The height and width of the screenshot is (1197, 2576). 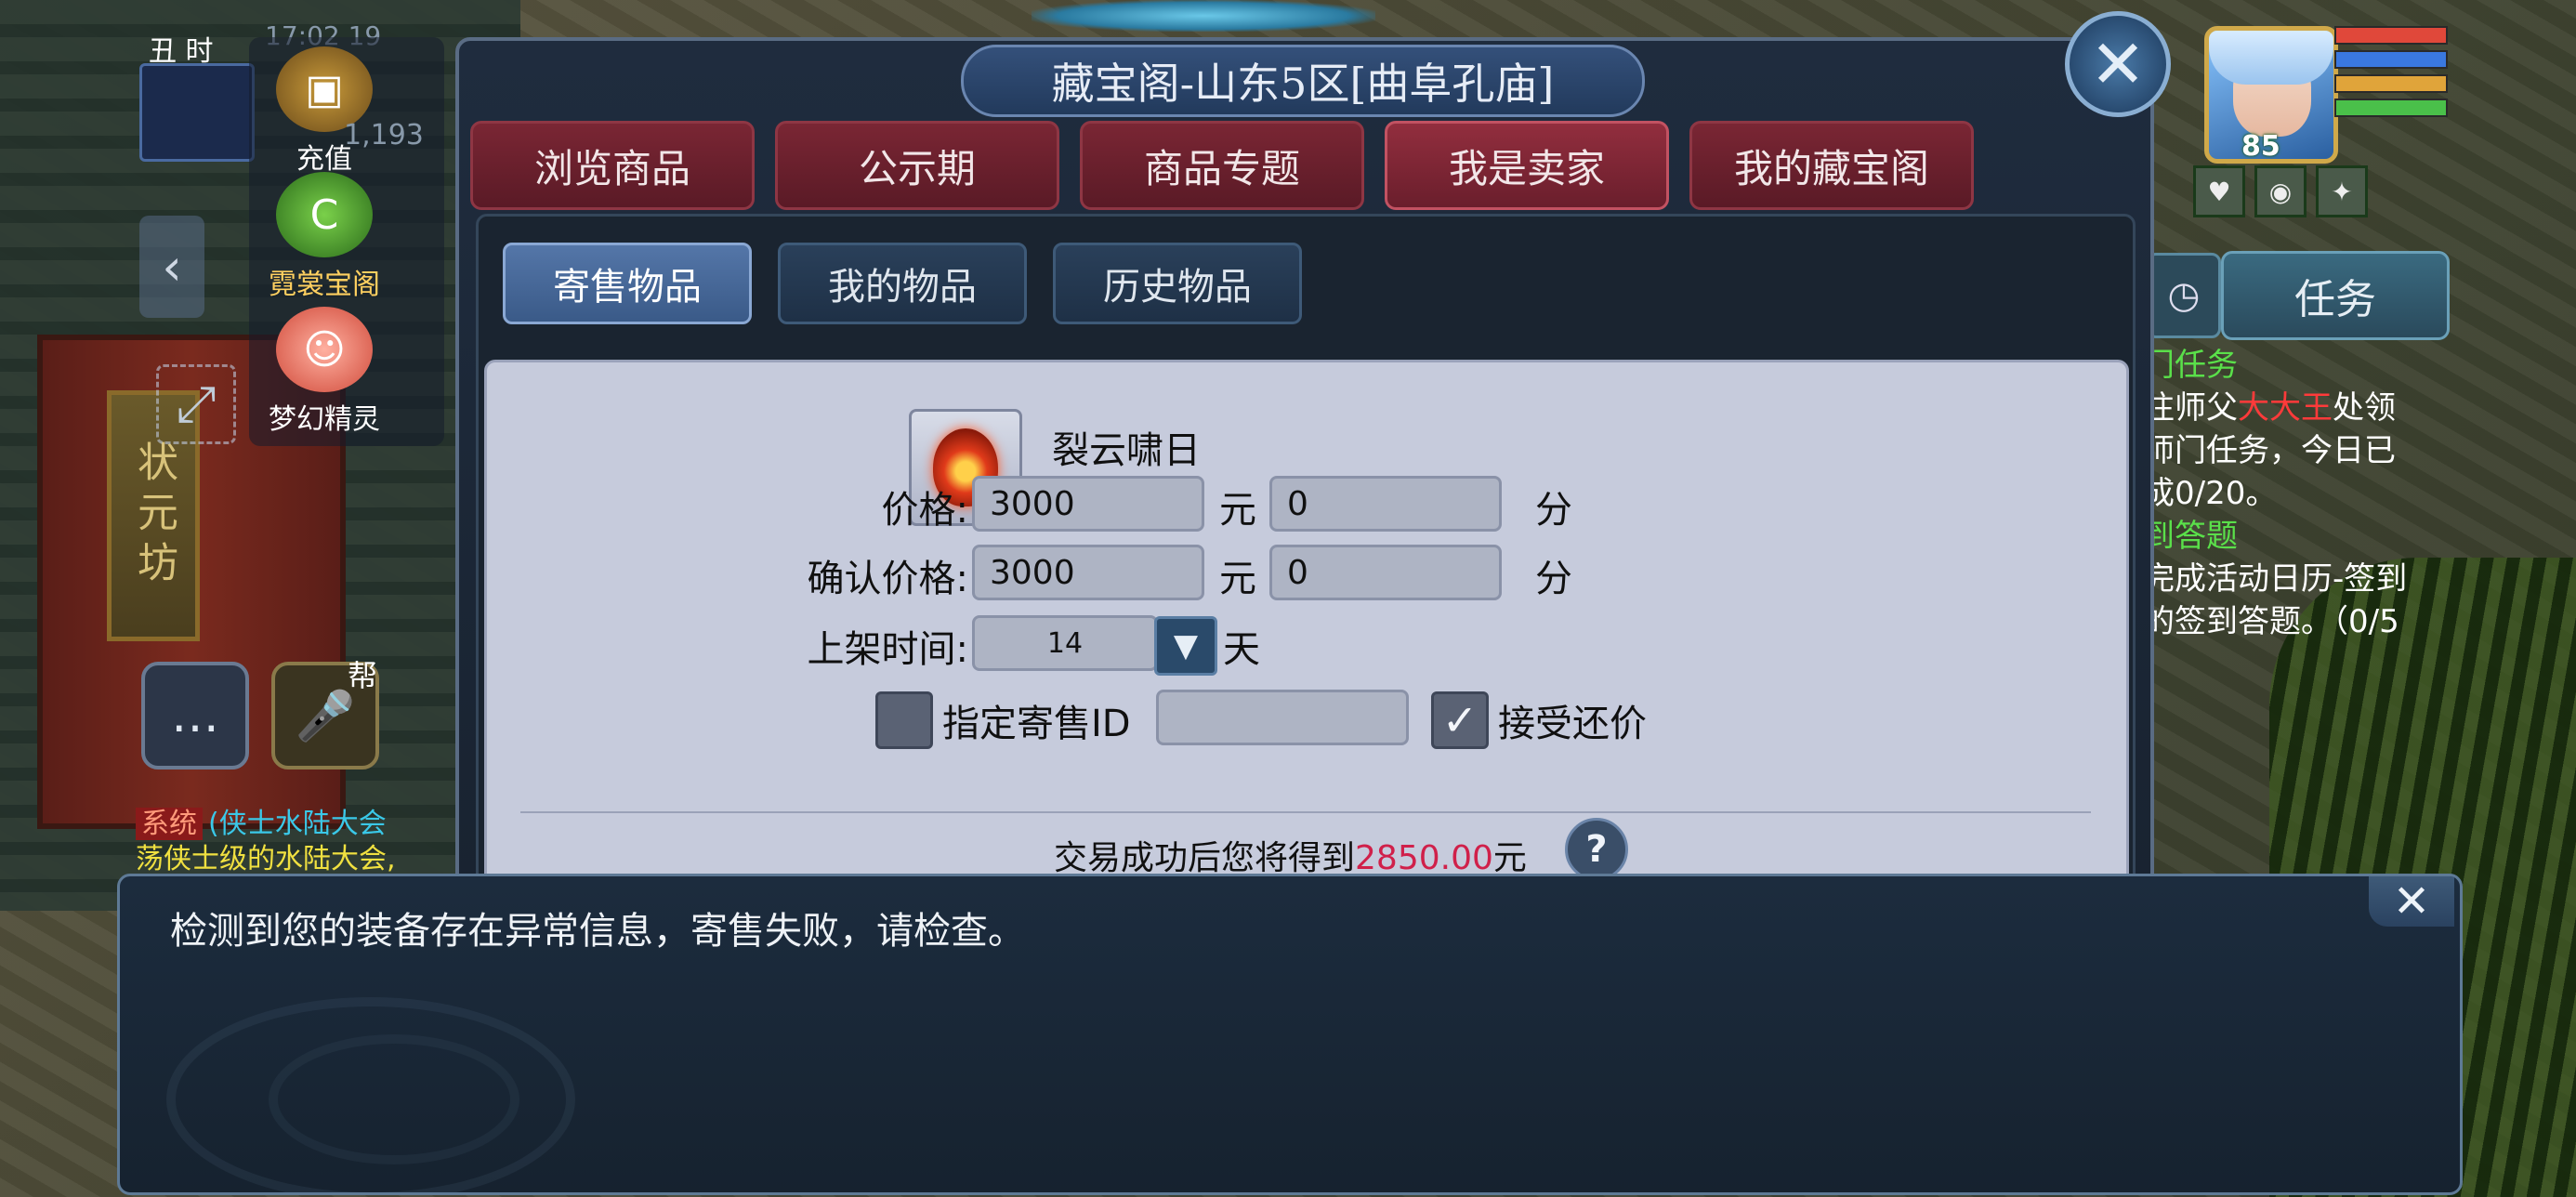 I want to click on quest1-line2: 师门任务，今日已, so click(x=2269, y=450).